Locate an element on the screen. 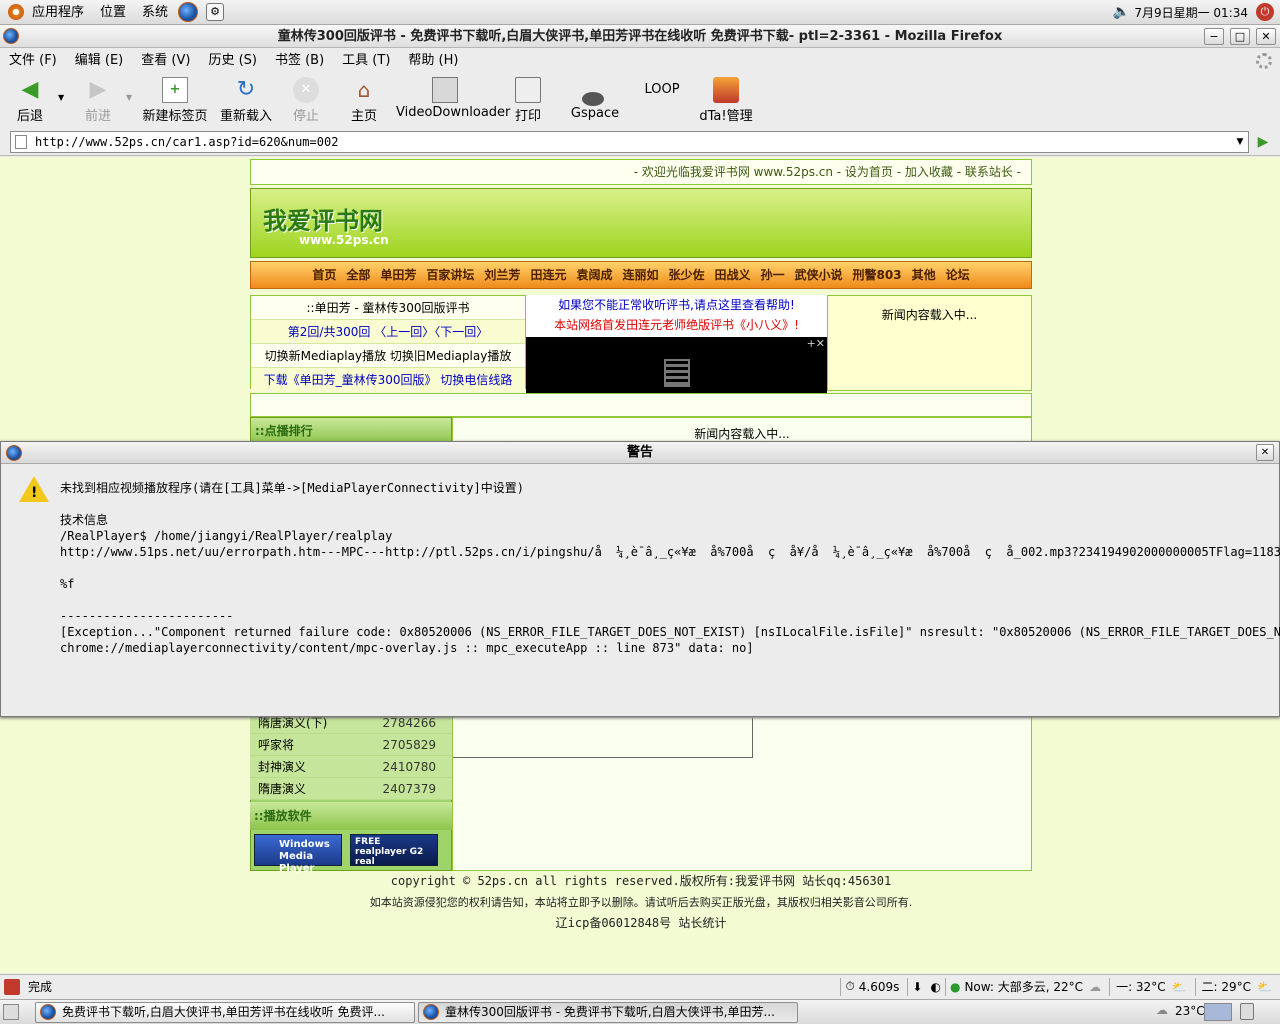 Image resolution: width=1280 pixels, height=1024 pixels. nav-liulanfang: 刘兰芳 is located at coordinates (502, 275).